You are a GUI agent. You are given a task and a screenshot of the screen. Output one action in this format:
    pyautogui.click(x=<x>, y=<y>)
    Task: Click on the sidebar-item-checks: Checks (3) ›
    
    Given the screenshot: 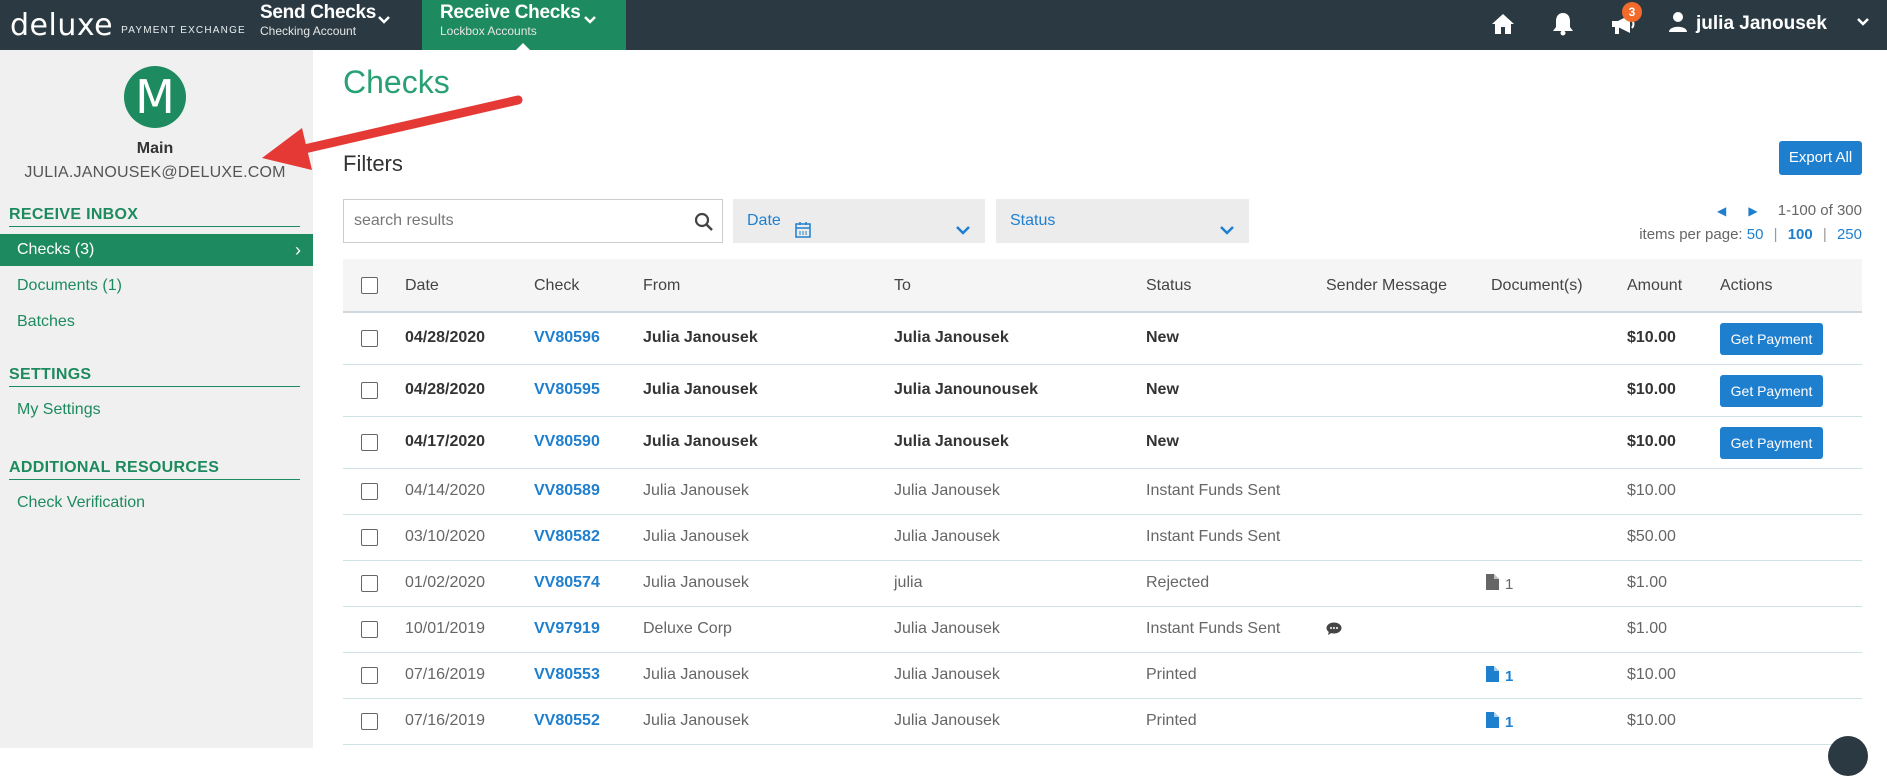 What is the action you would take?
    pyautogui.click(x=156, y=250)
    